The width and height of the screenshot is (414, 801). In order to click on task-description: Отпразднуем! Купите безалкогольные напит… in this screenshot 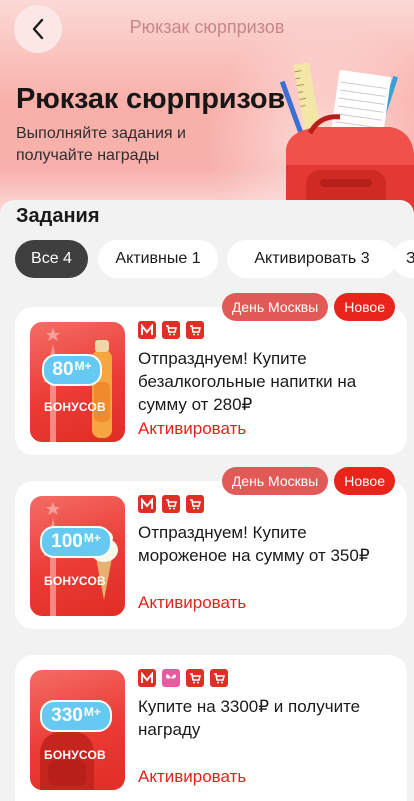, I will do `click(247, 381)`.